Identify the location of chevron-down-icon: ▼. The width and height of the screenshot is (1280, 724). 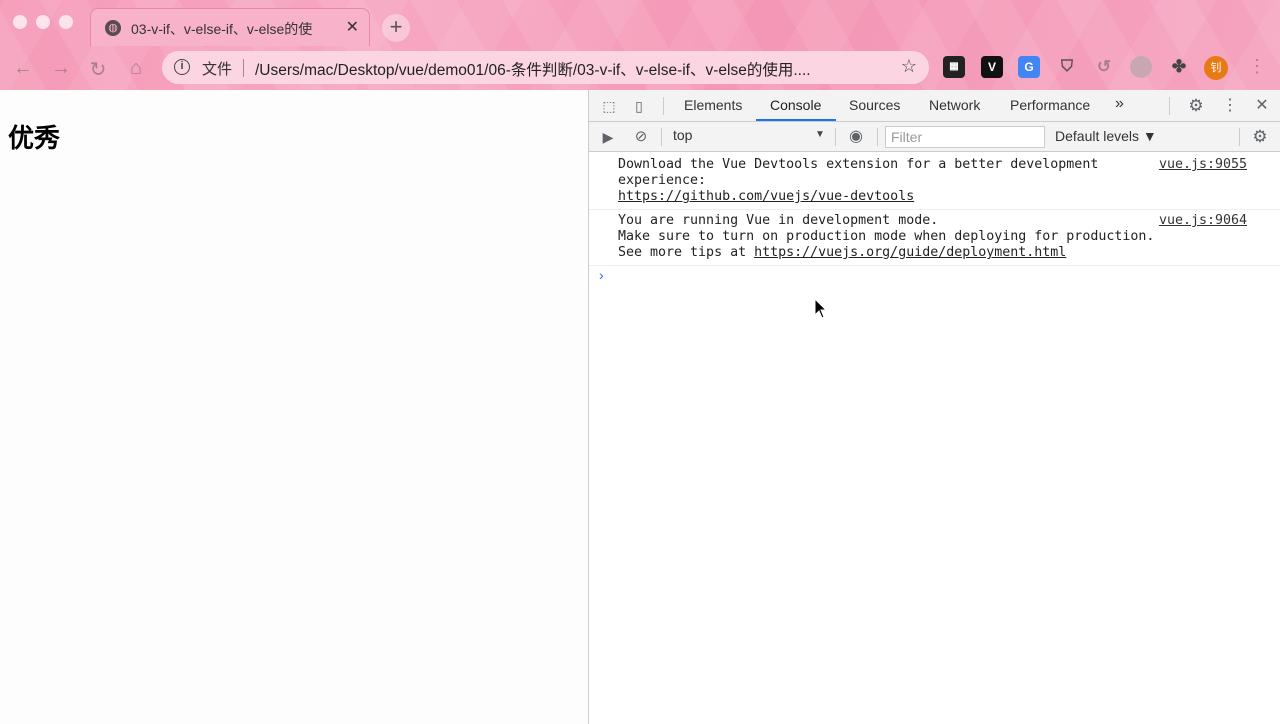
(820, 134).